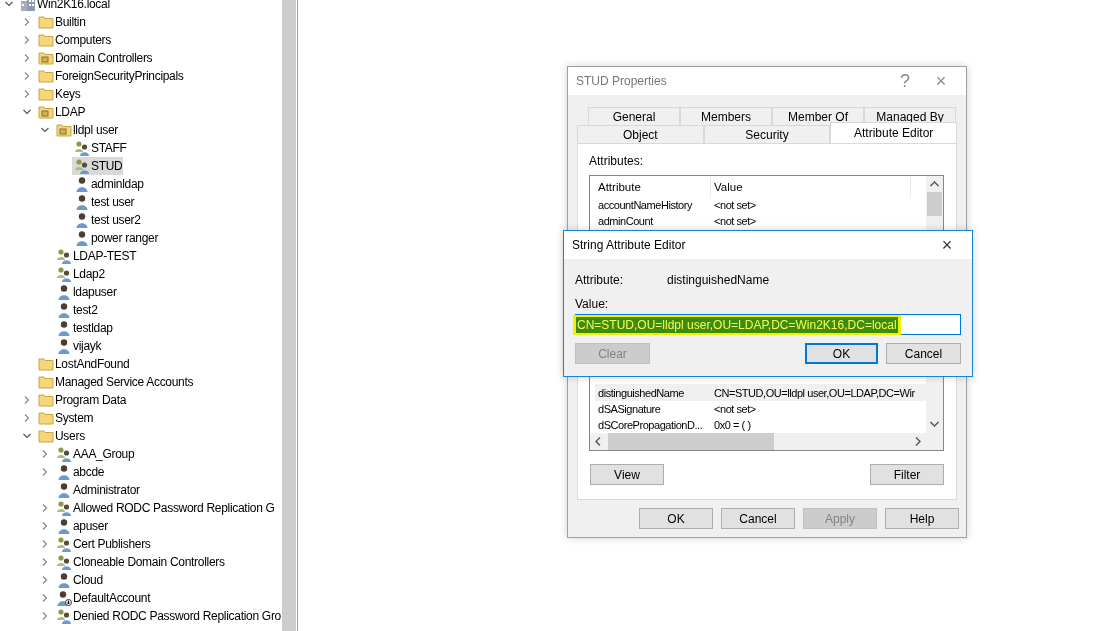 This screenshot has height=631, width=1099. What do you see at coordinates (814, 392) in the screenshot?
I see `attribute-value: CN=STUD,OU=lldpl user,OU=LDAP,DC=Wir` at bounding box center [814, 392].